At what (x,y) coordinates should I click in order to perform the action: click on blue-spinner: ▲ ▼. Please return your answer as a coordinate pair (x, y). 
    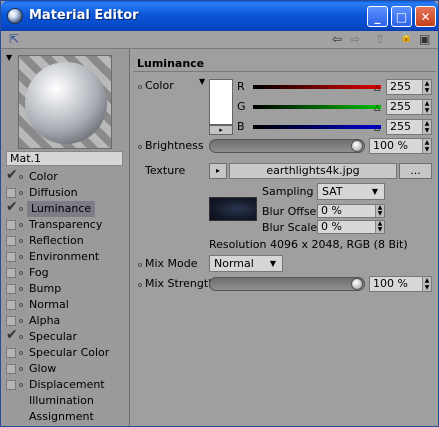
    Looking at the image, I should click on (426, 127).